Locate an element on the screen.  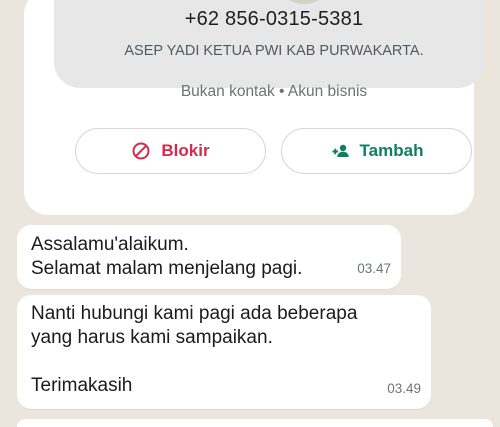
profile-status-text: Bukan kontak • Akun bisnis is located at coordinates (274, 91).